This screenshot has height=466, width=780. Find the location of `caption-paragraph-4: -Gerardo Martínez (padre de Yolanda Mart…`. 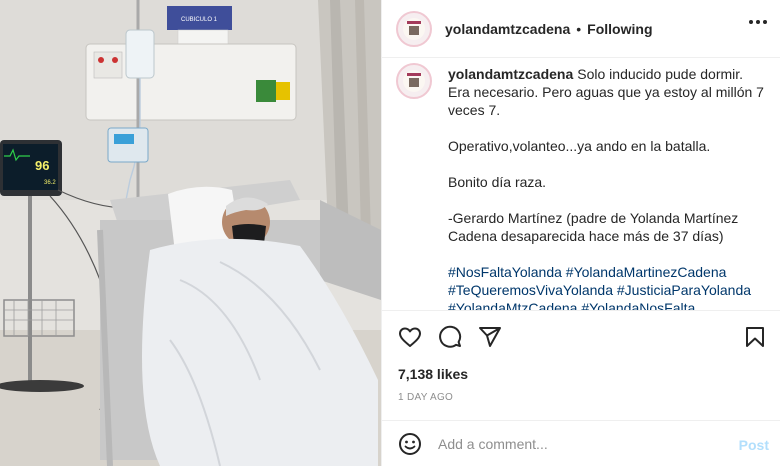

caption-paragraph-4: -Gerardo Martínez (padre de Yolanda Mart… is located at coordinates (593, 227).